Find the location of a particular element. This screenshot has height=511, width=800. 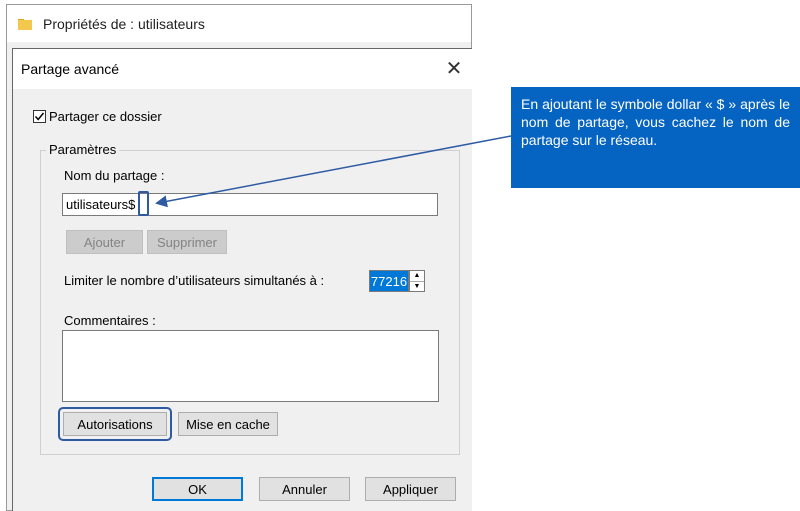

user-limit-spinner: ▲ ▼ is located at coordinates (417, 281).